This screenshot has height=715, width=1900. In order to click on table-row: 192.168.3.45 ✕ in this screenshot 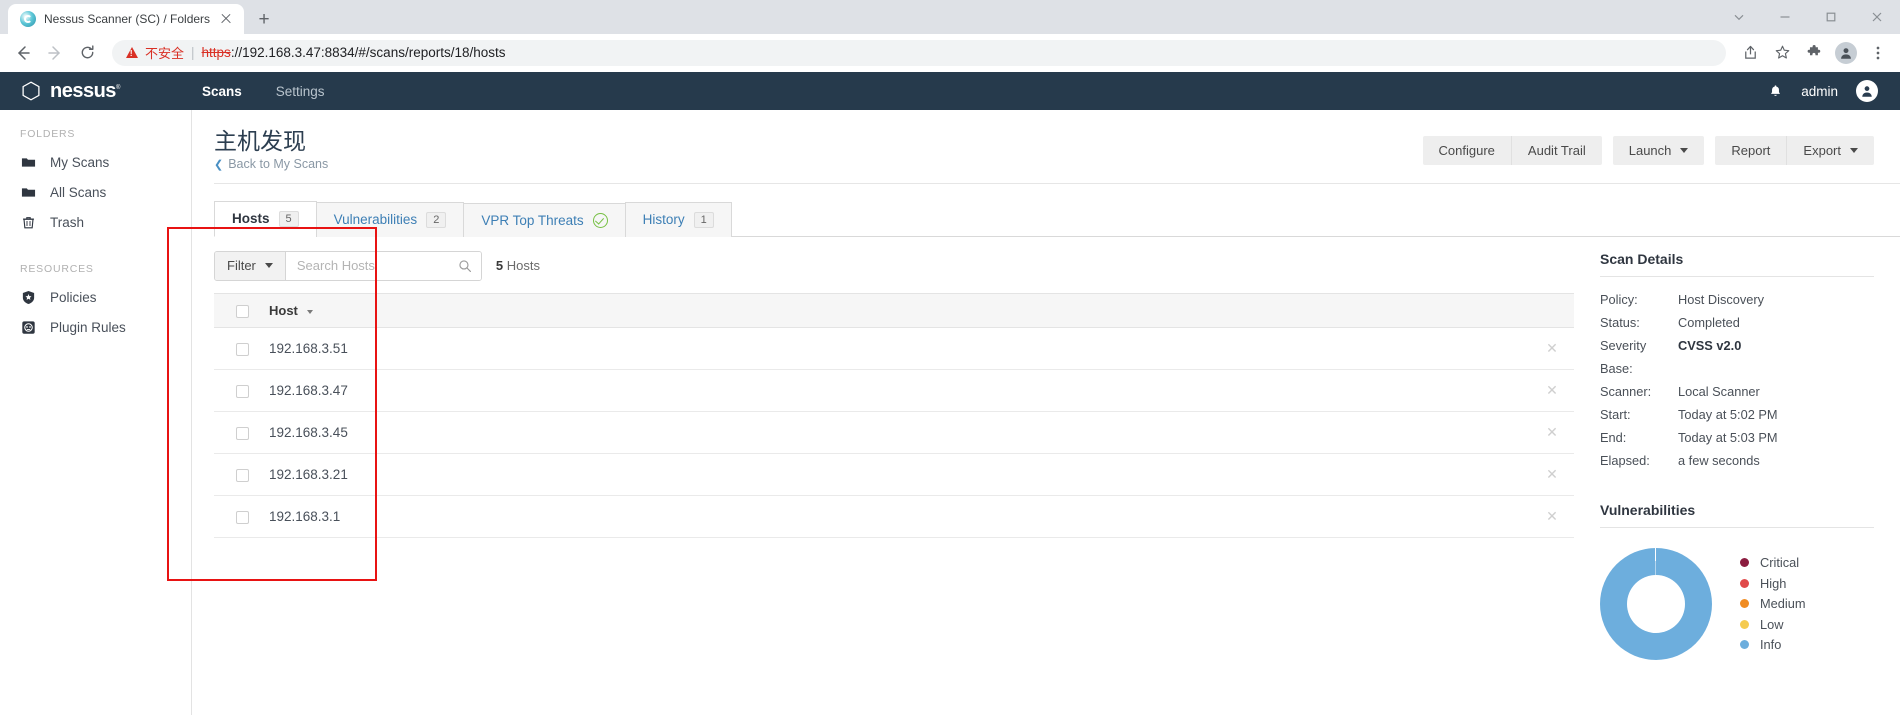, I will do `click(894, 432)`.